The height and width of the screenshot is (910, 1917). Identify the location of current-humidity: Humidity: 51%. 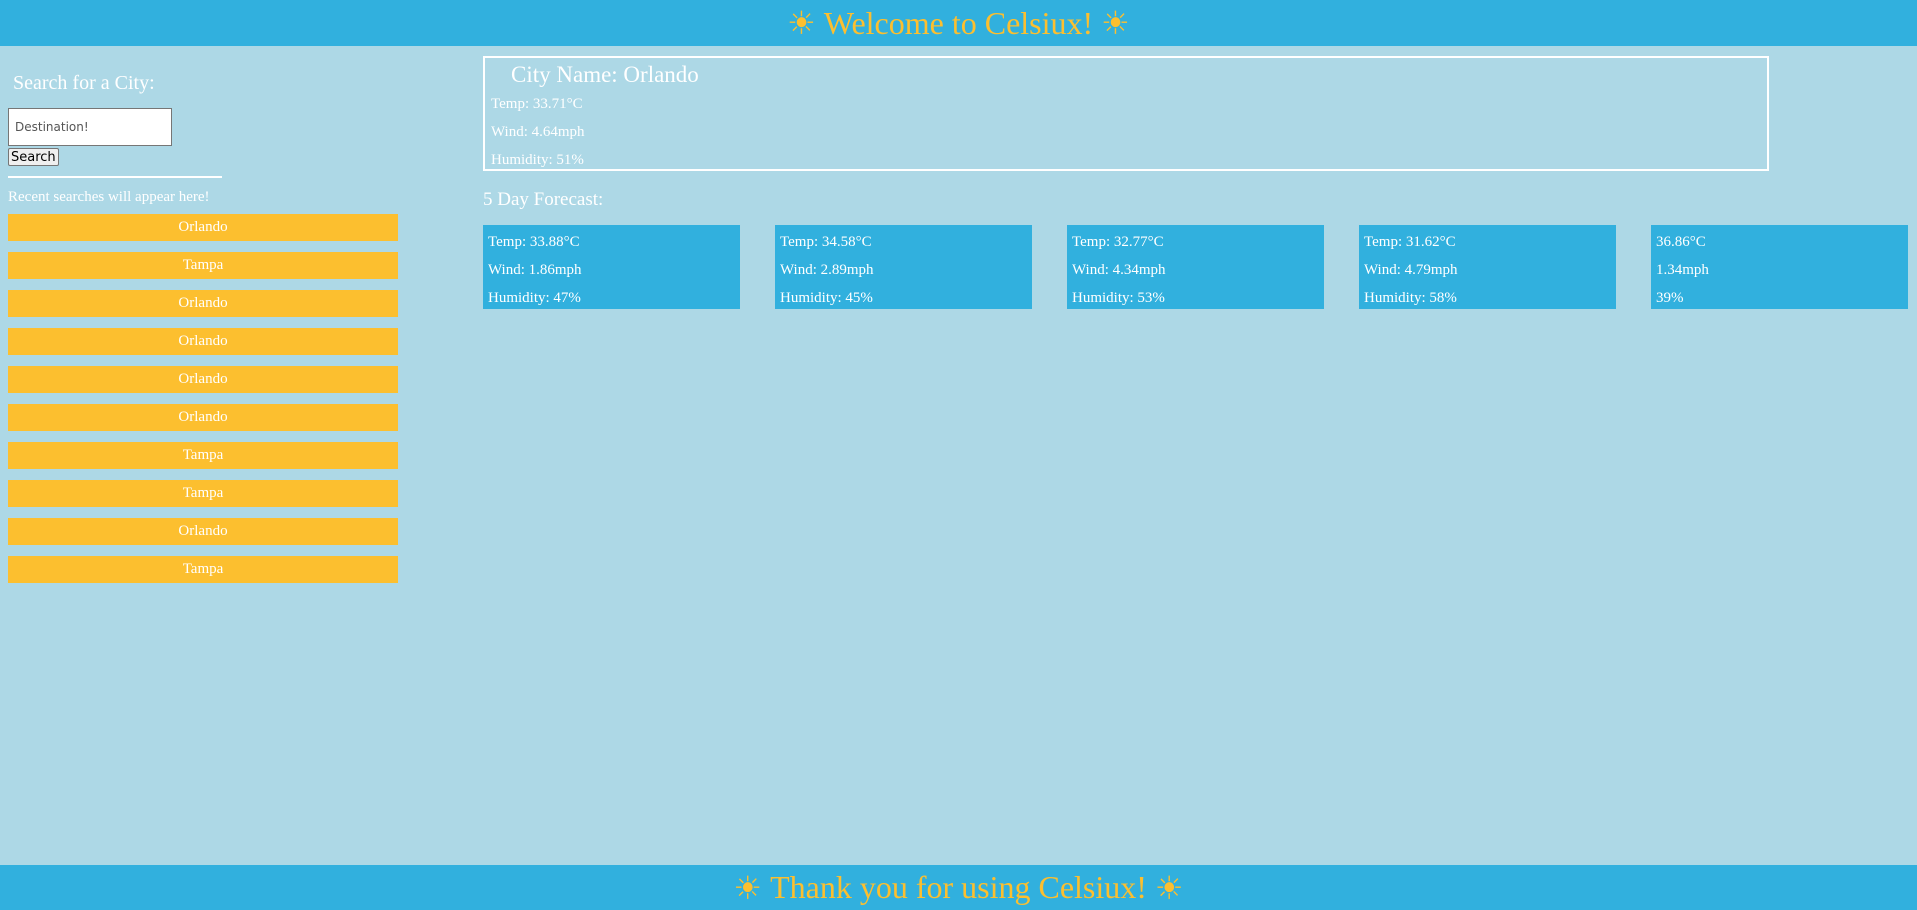
(537, 160).